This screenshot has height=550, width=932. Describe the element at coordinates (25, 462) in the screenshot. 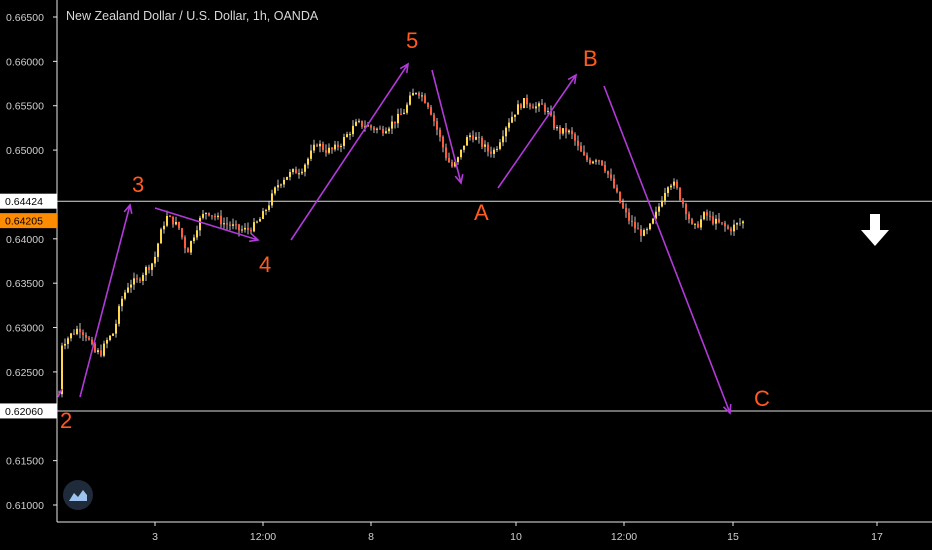

I see `y-tick-label: 0.61500` at that location.